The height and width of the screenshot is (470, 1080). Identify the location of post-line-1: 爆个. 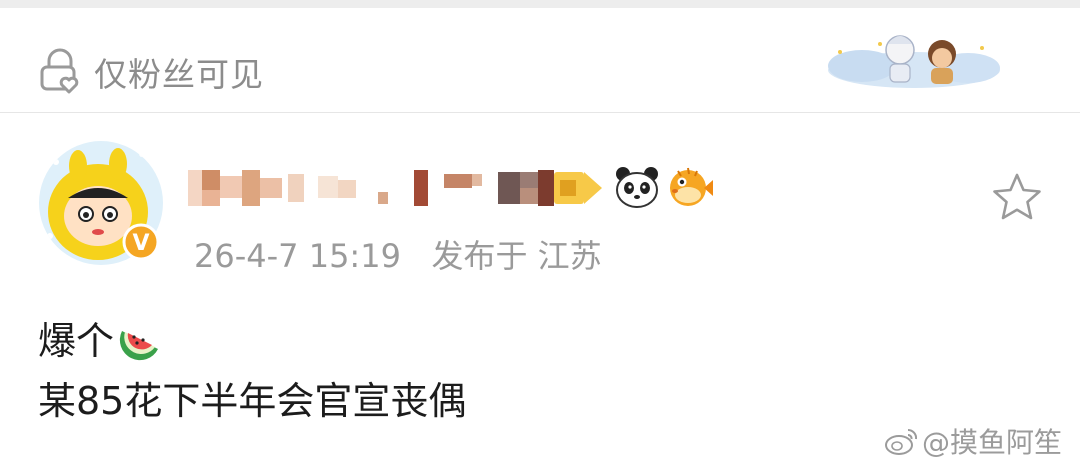
(252, 341).